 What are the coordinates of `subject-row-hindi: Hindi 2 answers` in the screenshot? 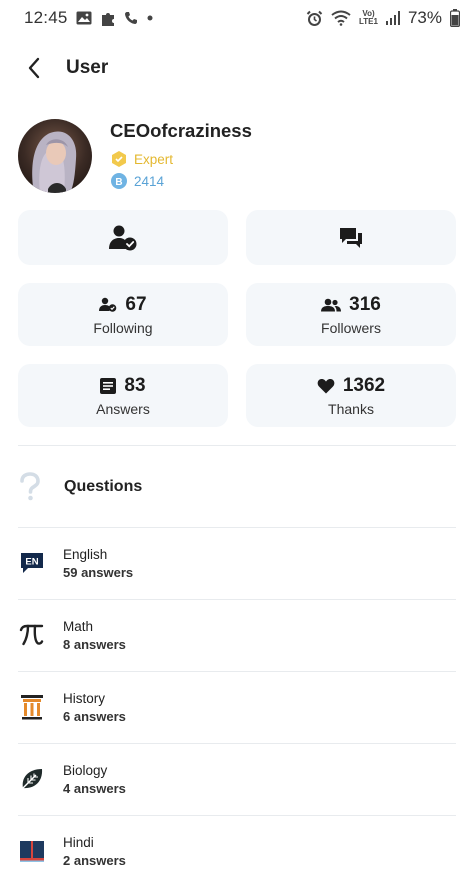 It's located at (237, 842).